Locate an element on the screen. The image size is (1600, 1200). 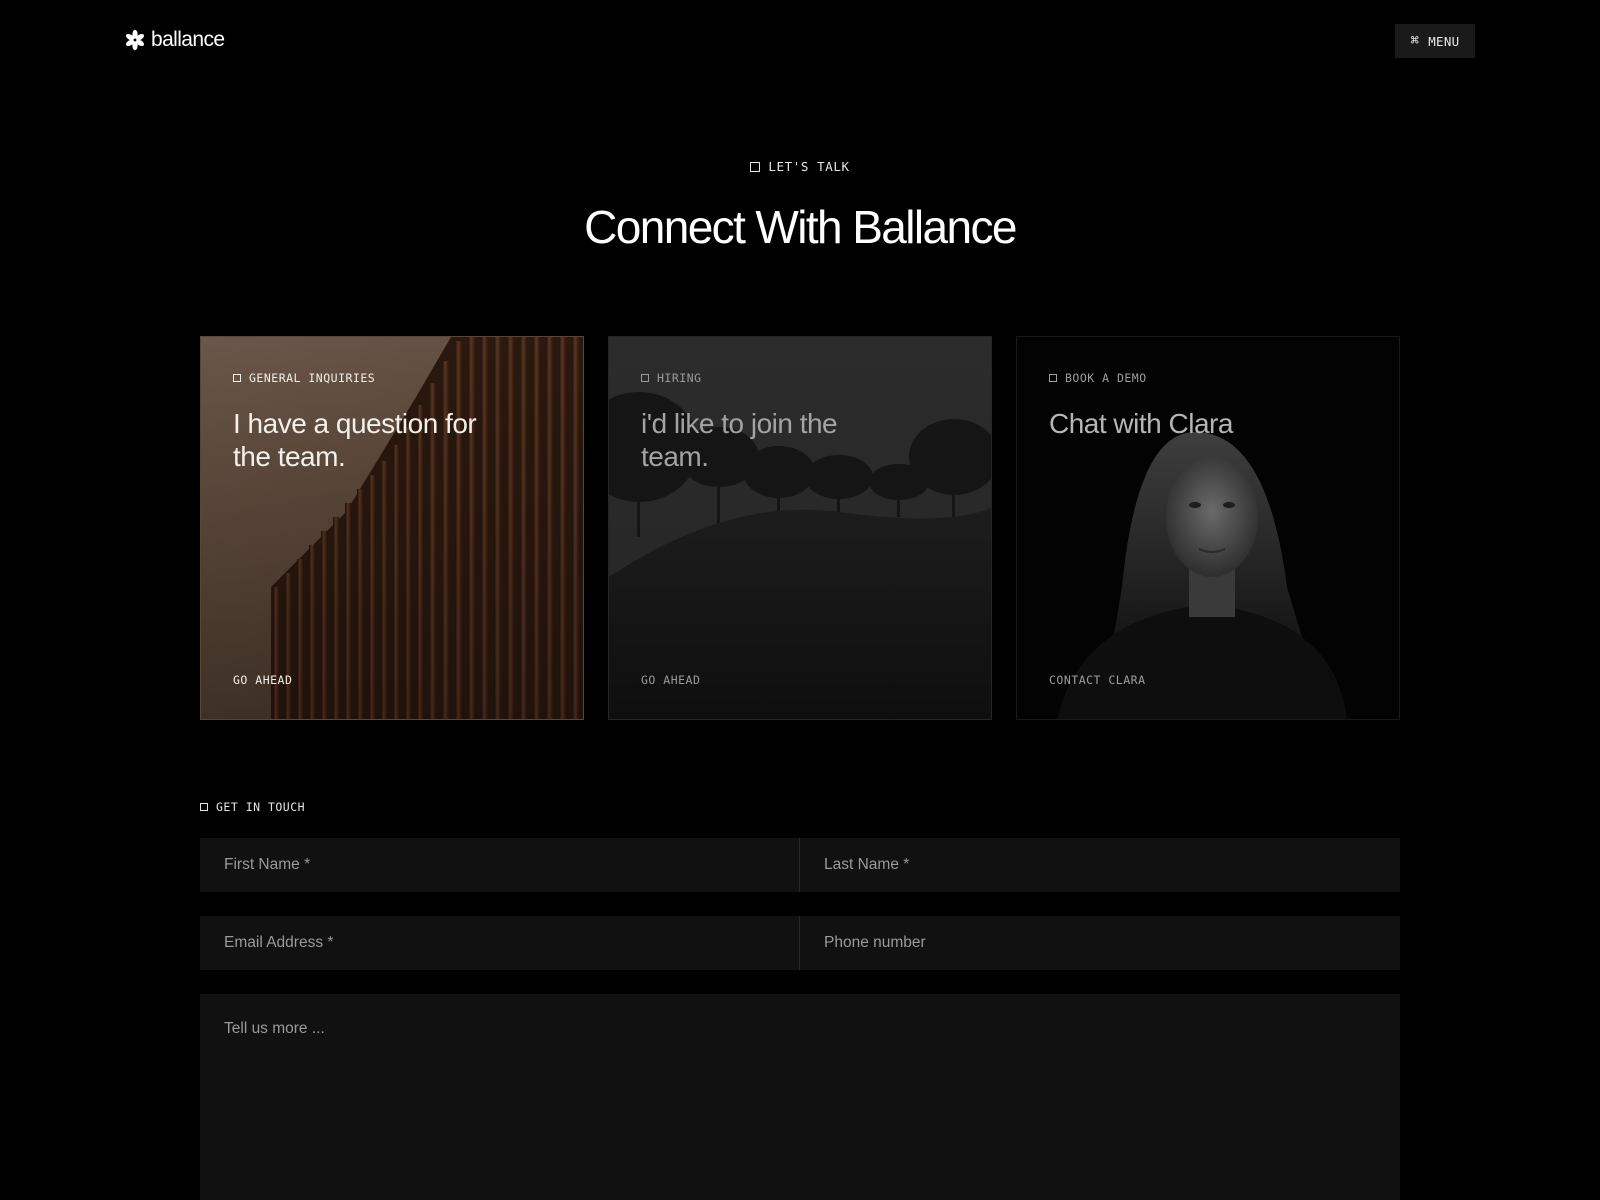
phone-field is located at coordinates (1100, 943).